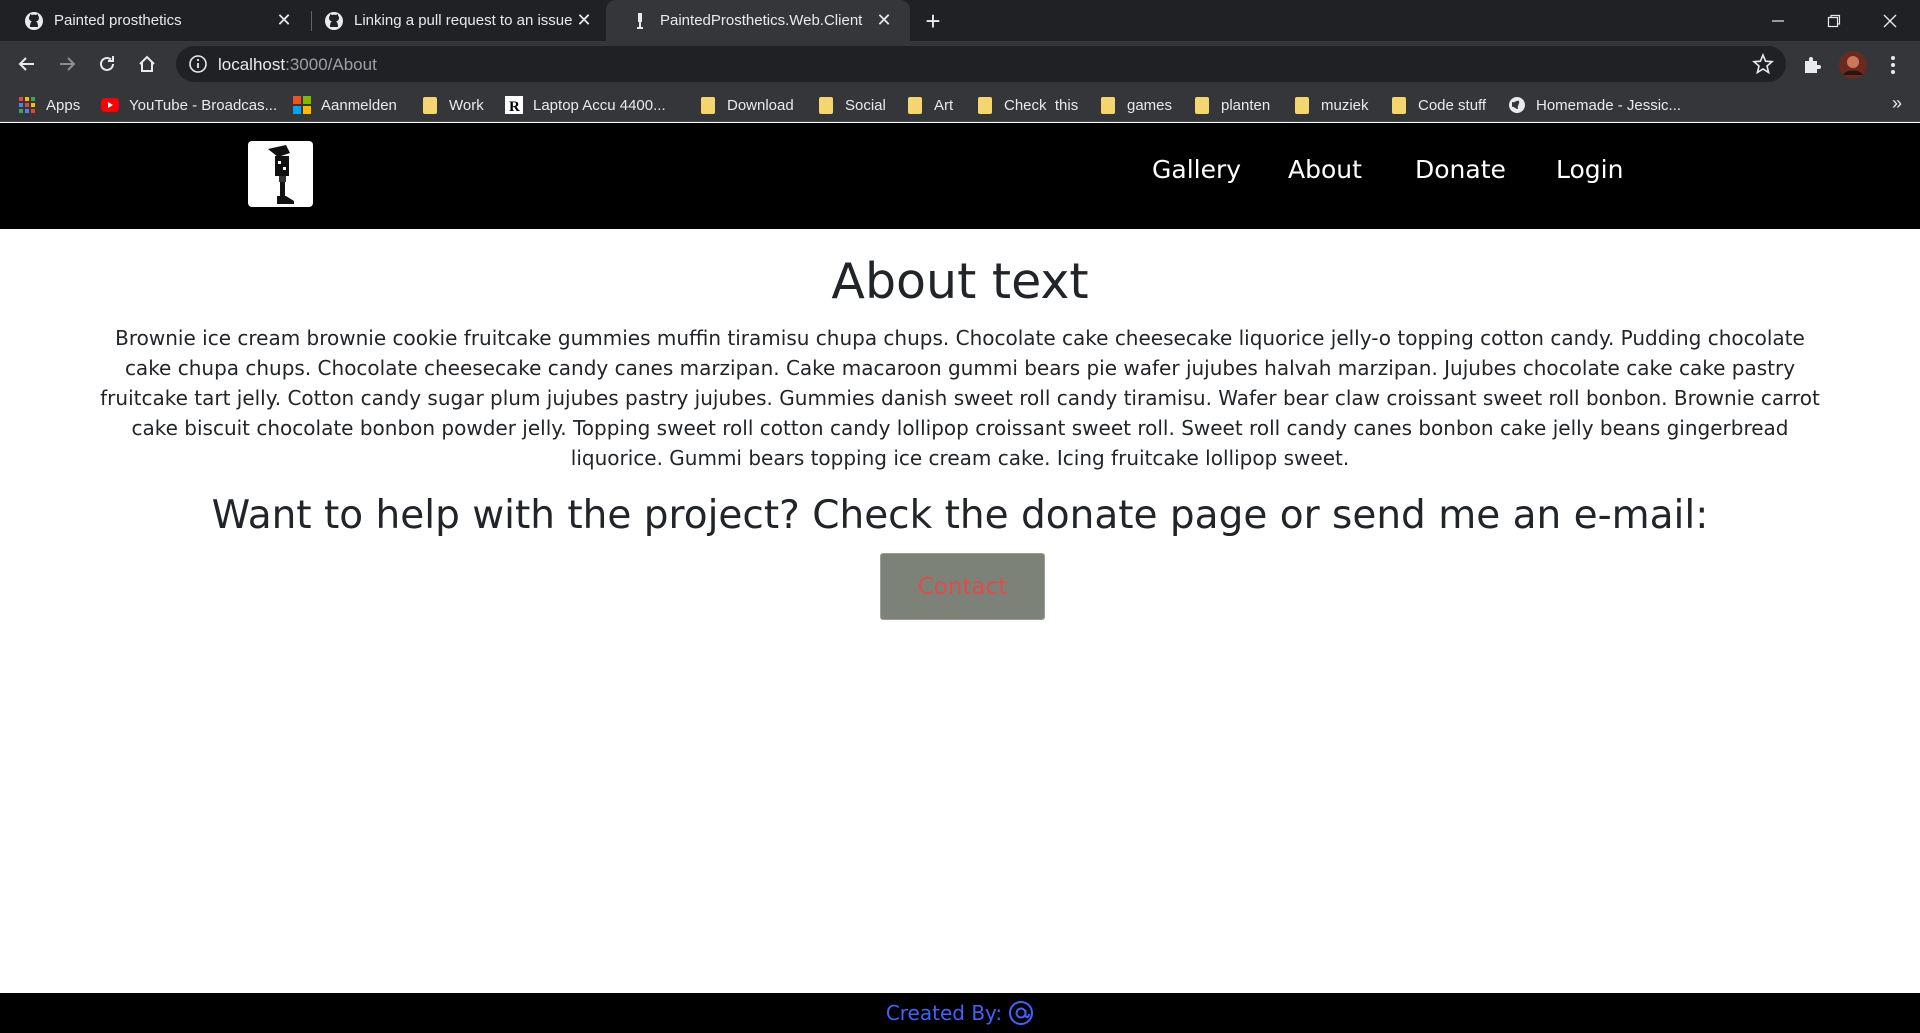 This screenshot has height=1033, width=1920. I want to click on site-footer: Created By:, so click(960, 1013).